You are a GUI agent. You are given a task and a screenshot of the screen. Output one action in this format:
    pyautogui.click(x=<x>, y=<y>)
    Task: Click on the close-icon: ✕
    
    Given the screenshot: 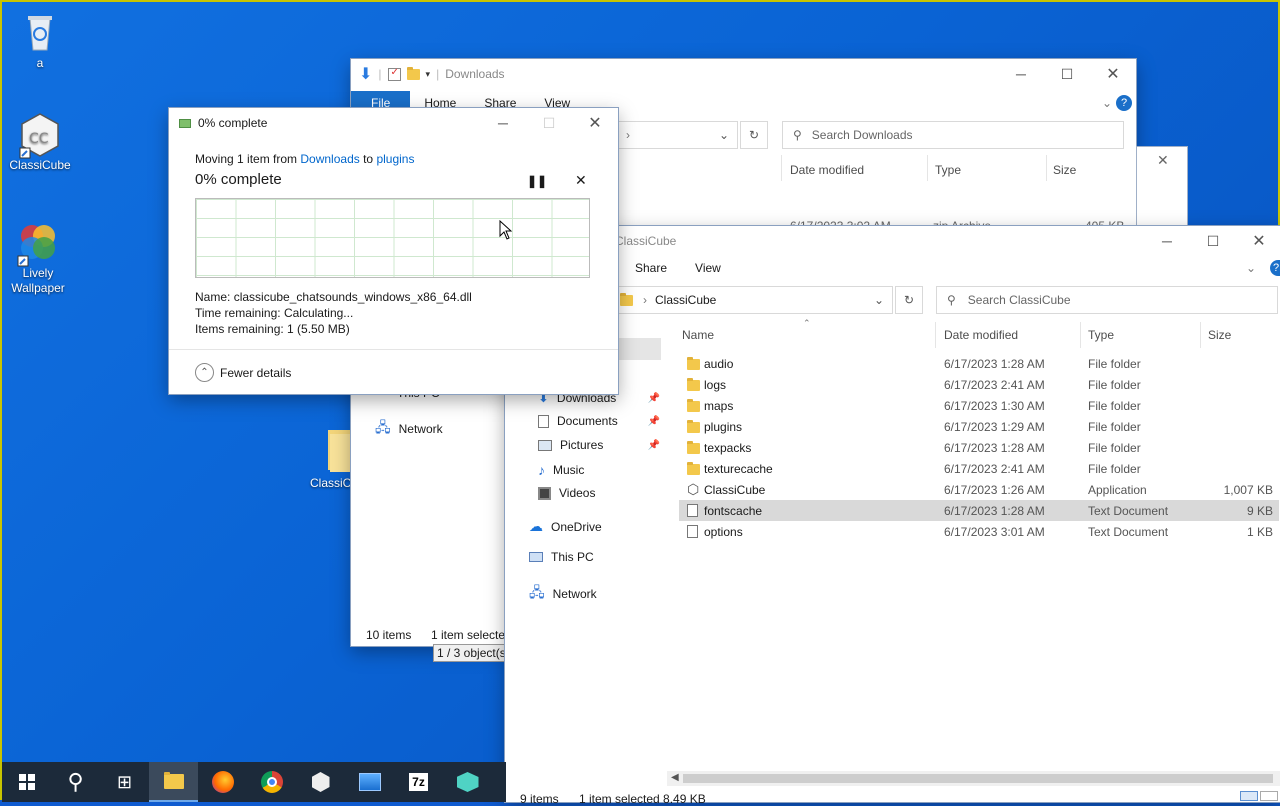 What is the action you would take?
    pyautogui.click(x=1163, y=160)
    